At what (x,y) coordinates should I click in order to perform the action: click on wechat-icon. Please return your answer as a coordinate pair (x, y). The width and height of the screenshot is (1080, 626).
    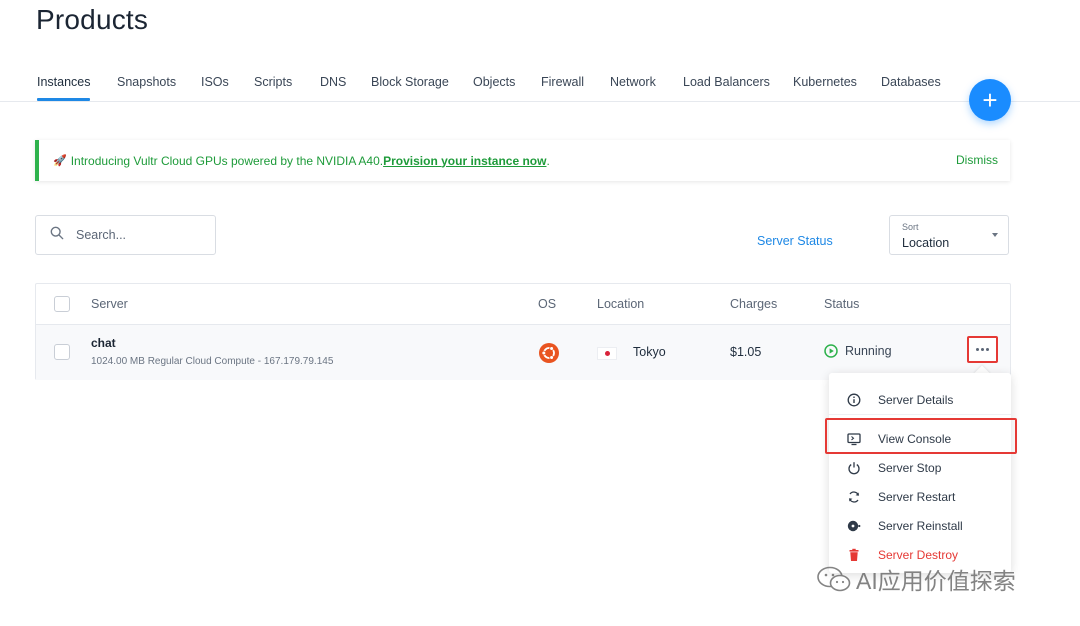
    Looking at the image, I should click on (834, 579).